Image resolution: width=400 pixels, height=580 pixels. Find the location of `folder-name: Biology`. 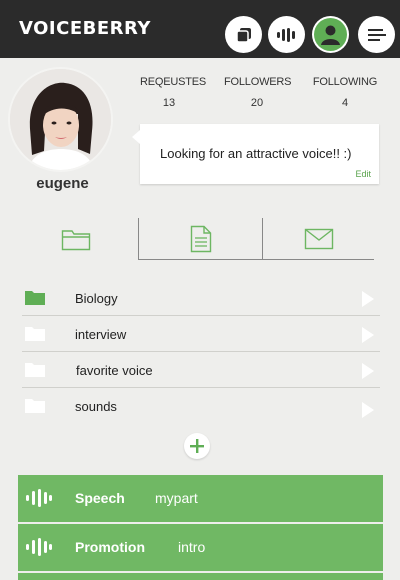

folder-name: Biology is located at coordinates (96, 298).